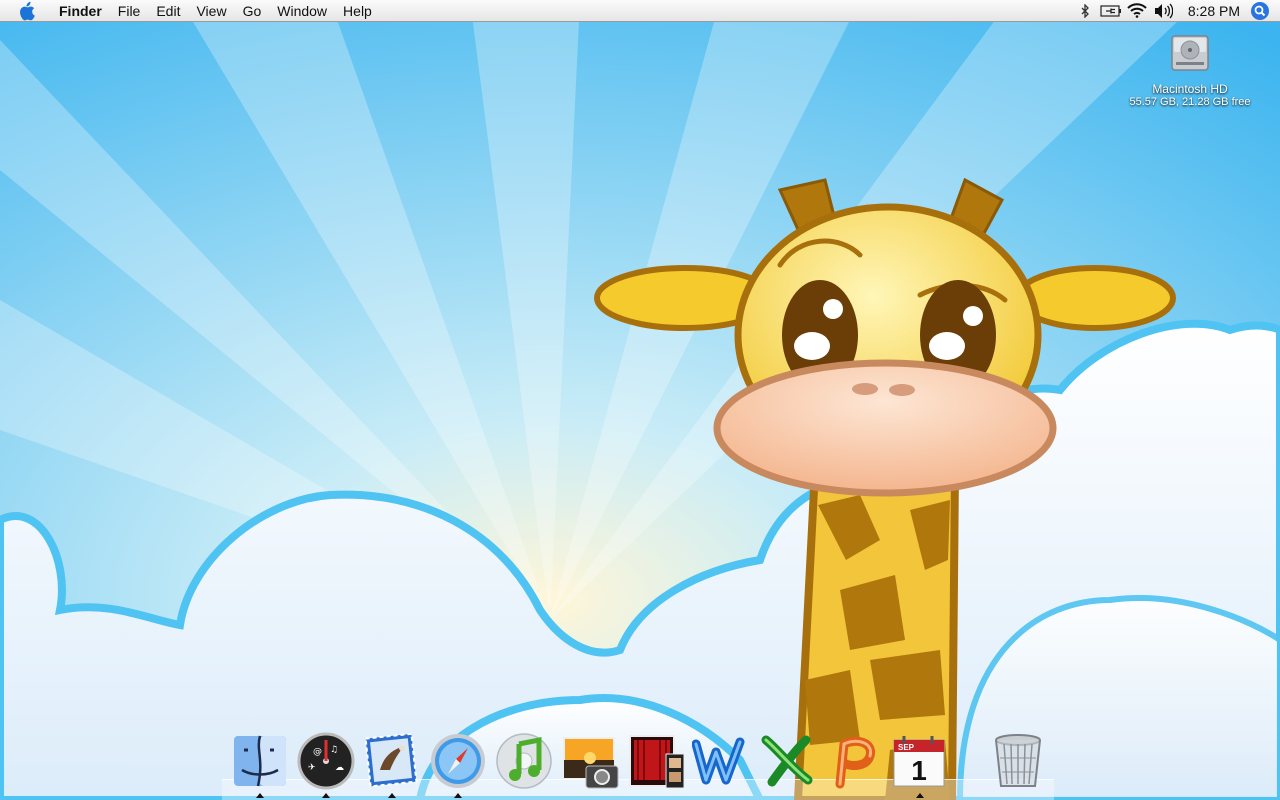  I want to click on ical-icon: SEP 1, so click(920, 760).